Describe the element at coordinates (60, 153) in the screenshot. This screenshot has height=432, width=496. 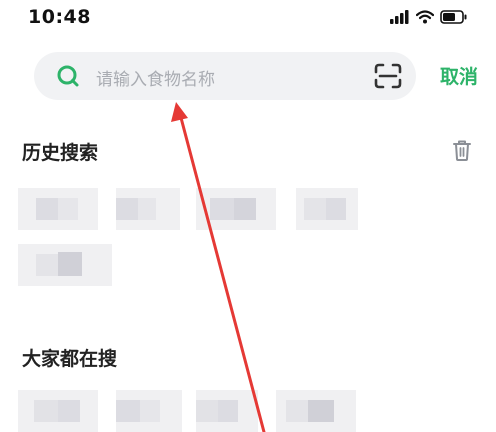
I see `history-title: 历史搜索` at that location.